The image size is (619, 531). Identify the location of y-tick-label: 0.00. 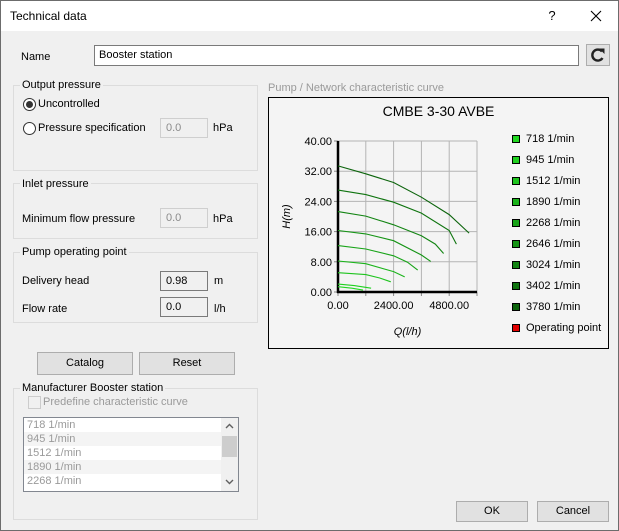
(321, 293).